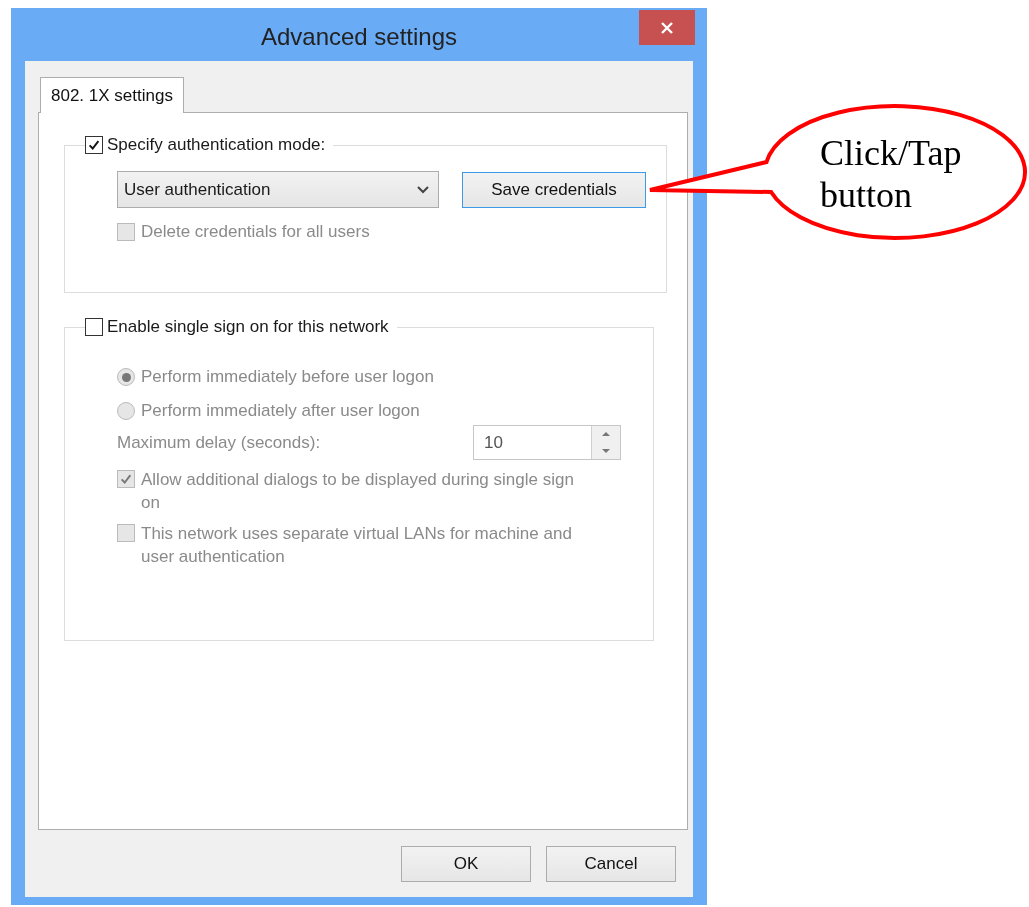  Describe the element at coordinates (466, 864) in the screenshot. I see `dialog-button: OK` at that location.